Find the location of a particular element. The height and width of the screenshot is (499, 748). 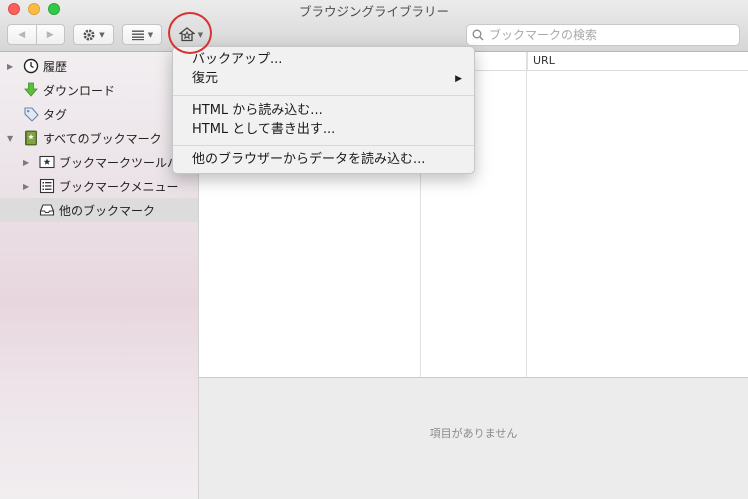

sidebar-item-bookmarks-toolbar: ▶ ブックマークツールバー is located at coordinates (99, 162).